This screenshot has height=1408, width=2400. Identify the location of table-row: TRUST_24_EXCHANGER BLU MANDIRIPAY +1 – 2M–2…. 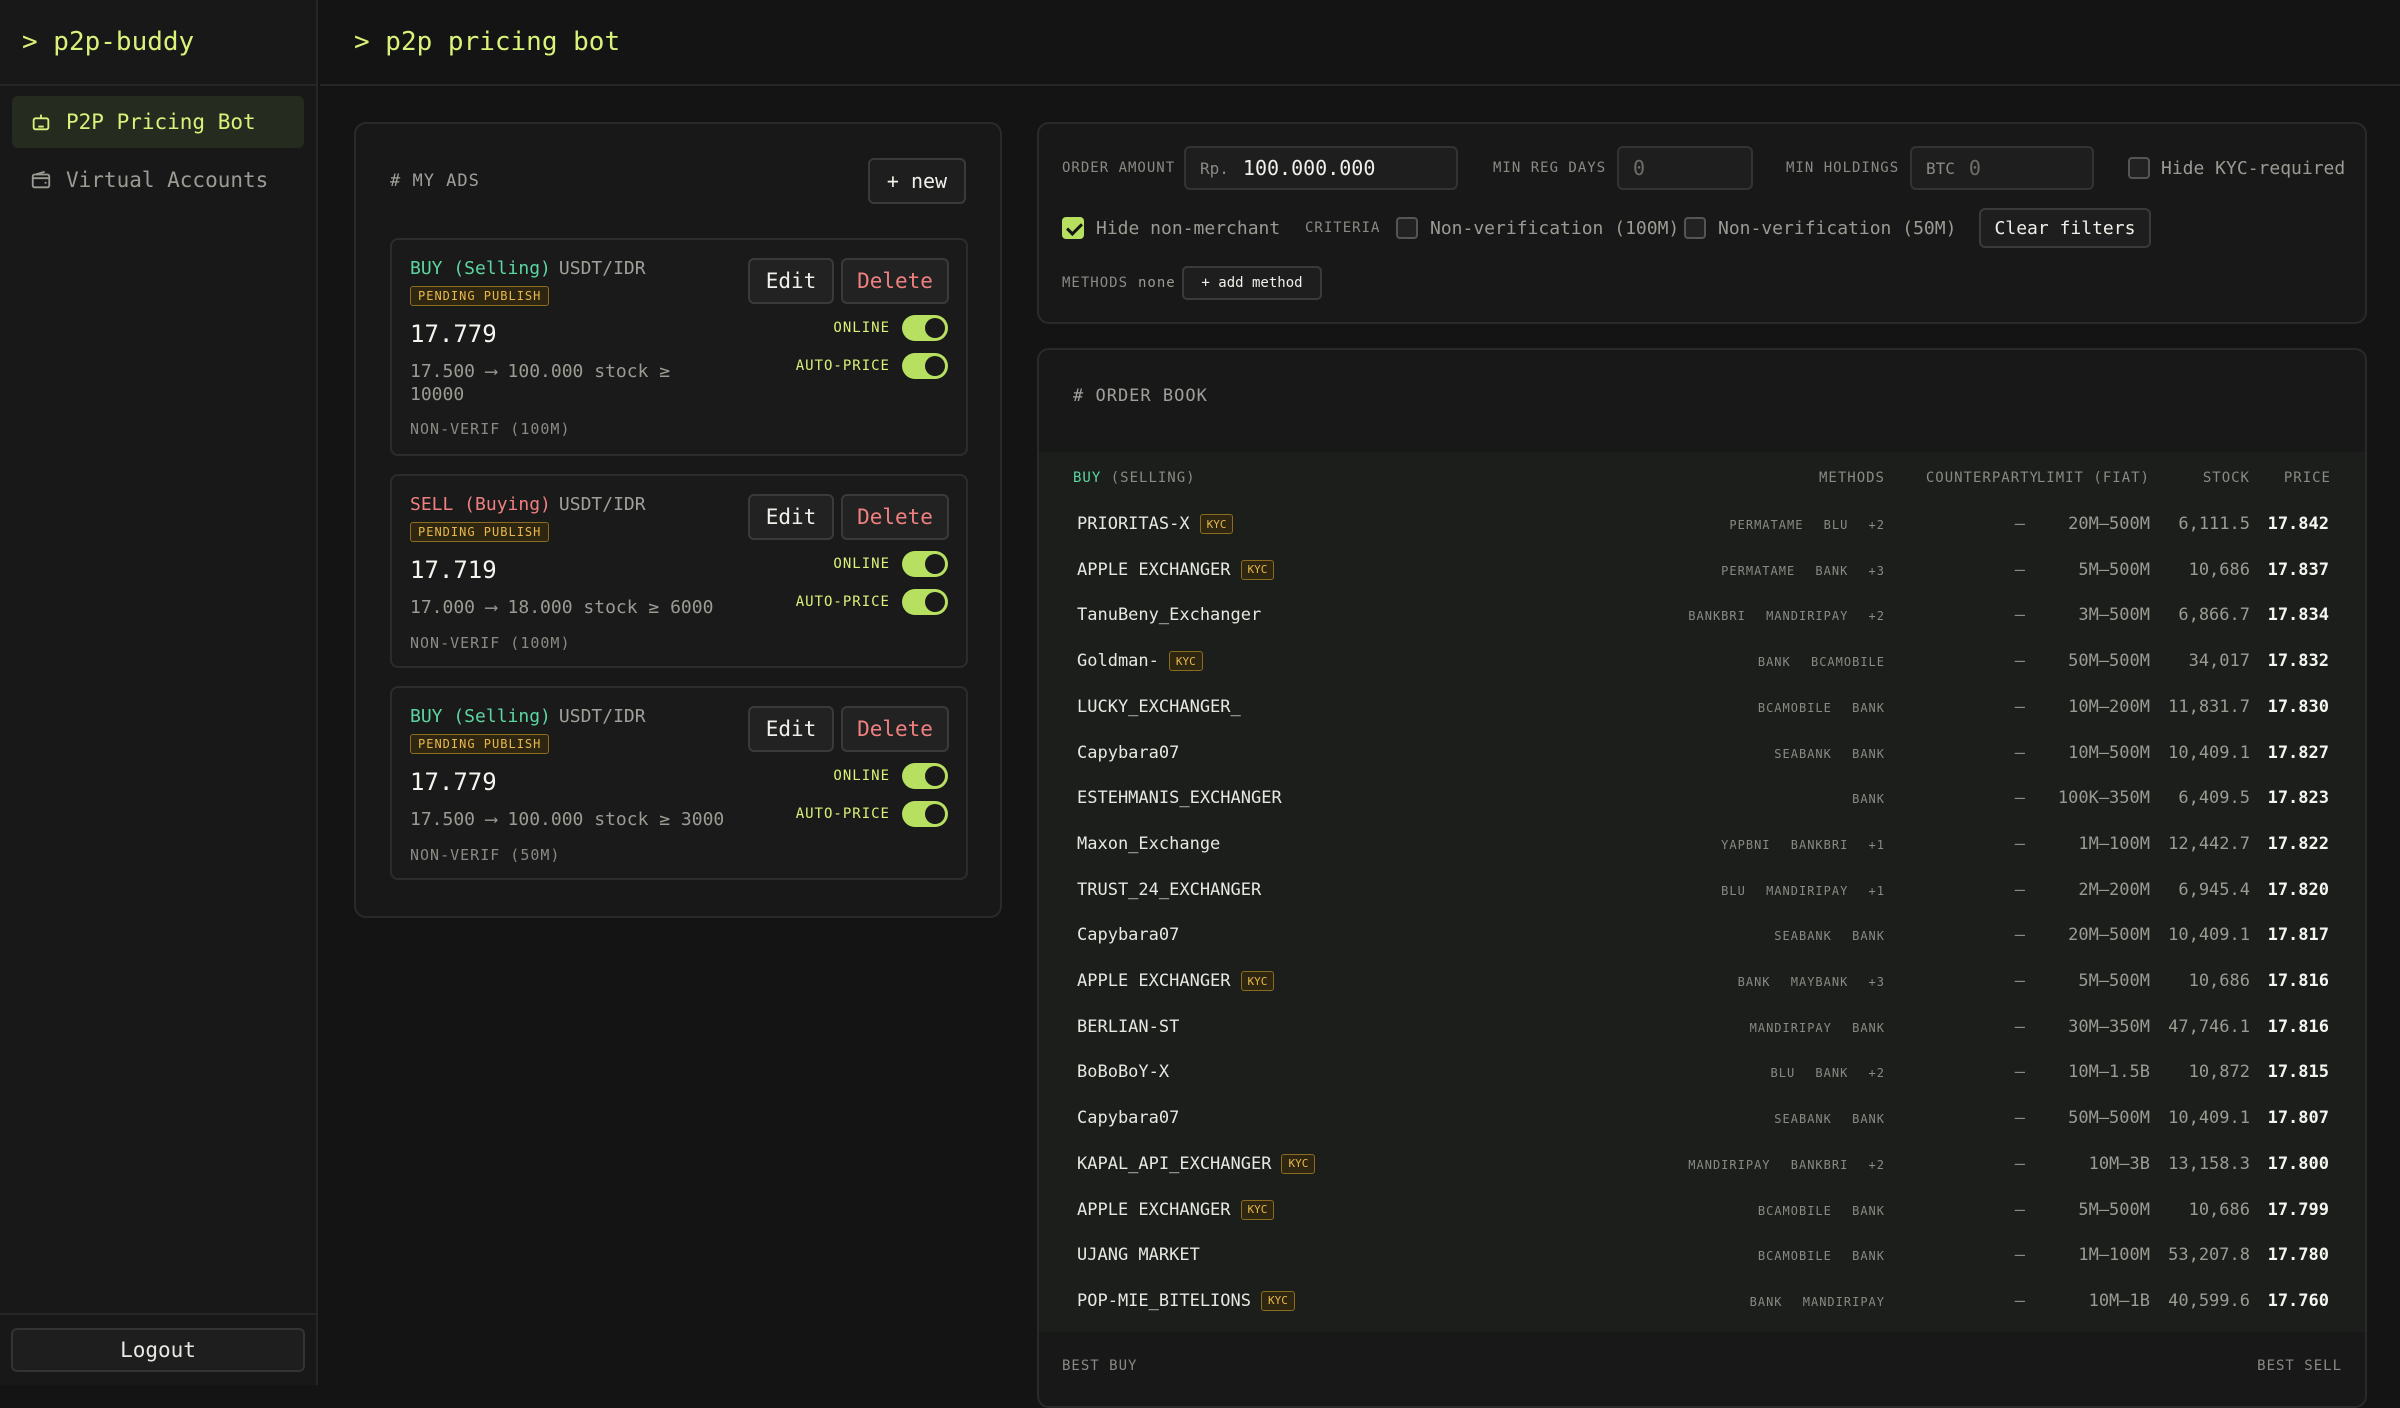
(1702, 890).